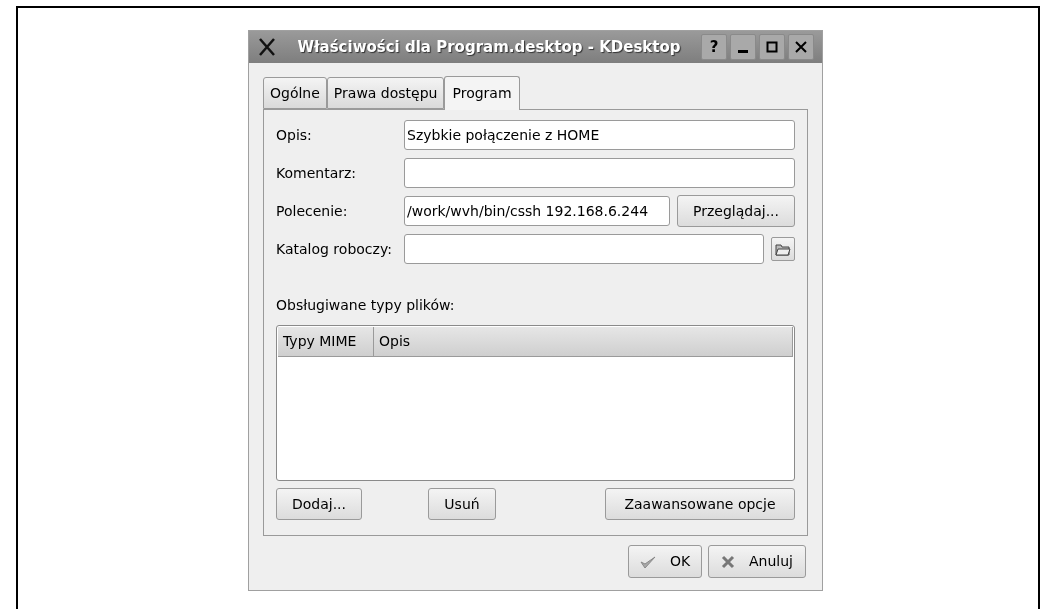 This screenshot has height=609, width=1054. I want to click on field-label: Opis:, so click(294, 135).